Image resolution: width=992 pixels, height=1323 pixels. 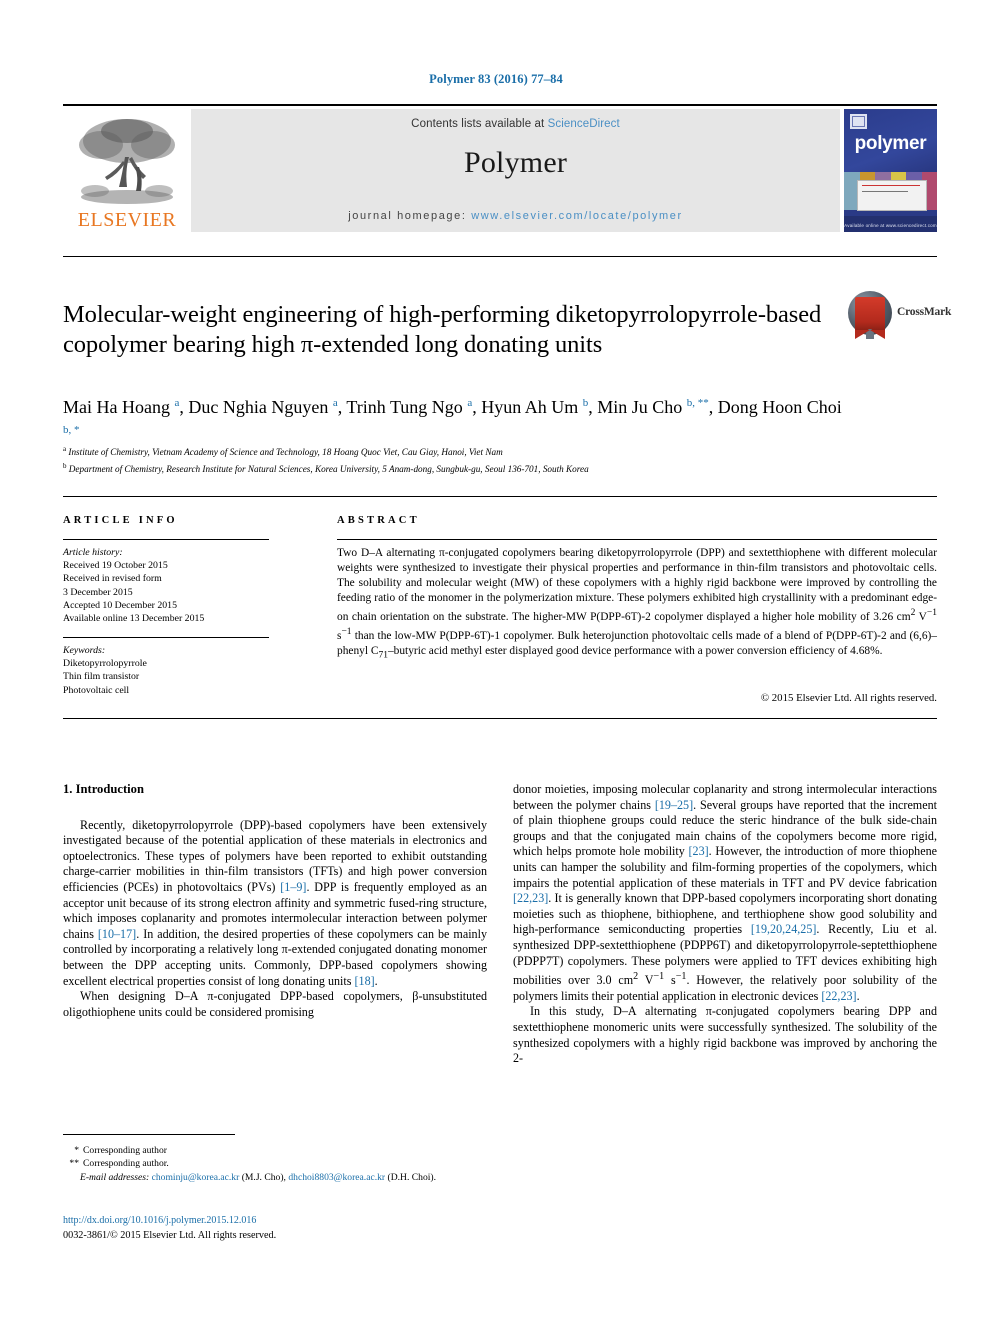 I want to click on crossmark-icon, so click(x=870, y=315).